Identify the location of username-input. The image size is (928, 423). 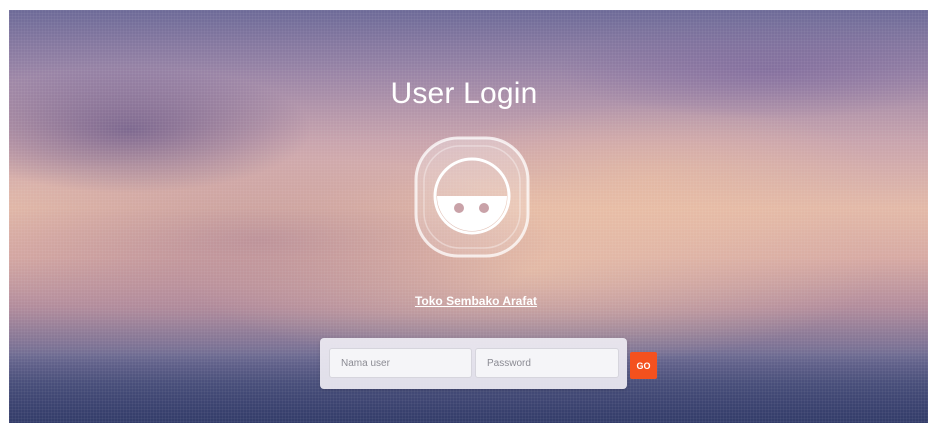
(400, 363).